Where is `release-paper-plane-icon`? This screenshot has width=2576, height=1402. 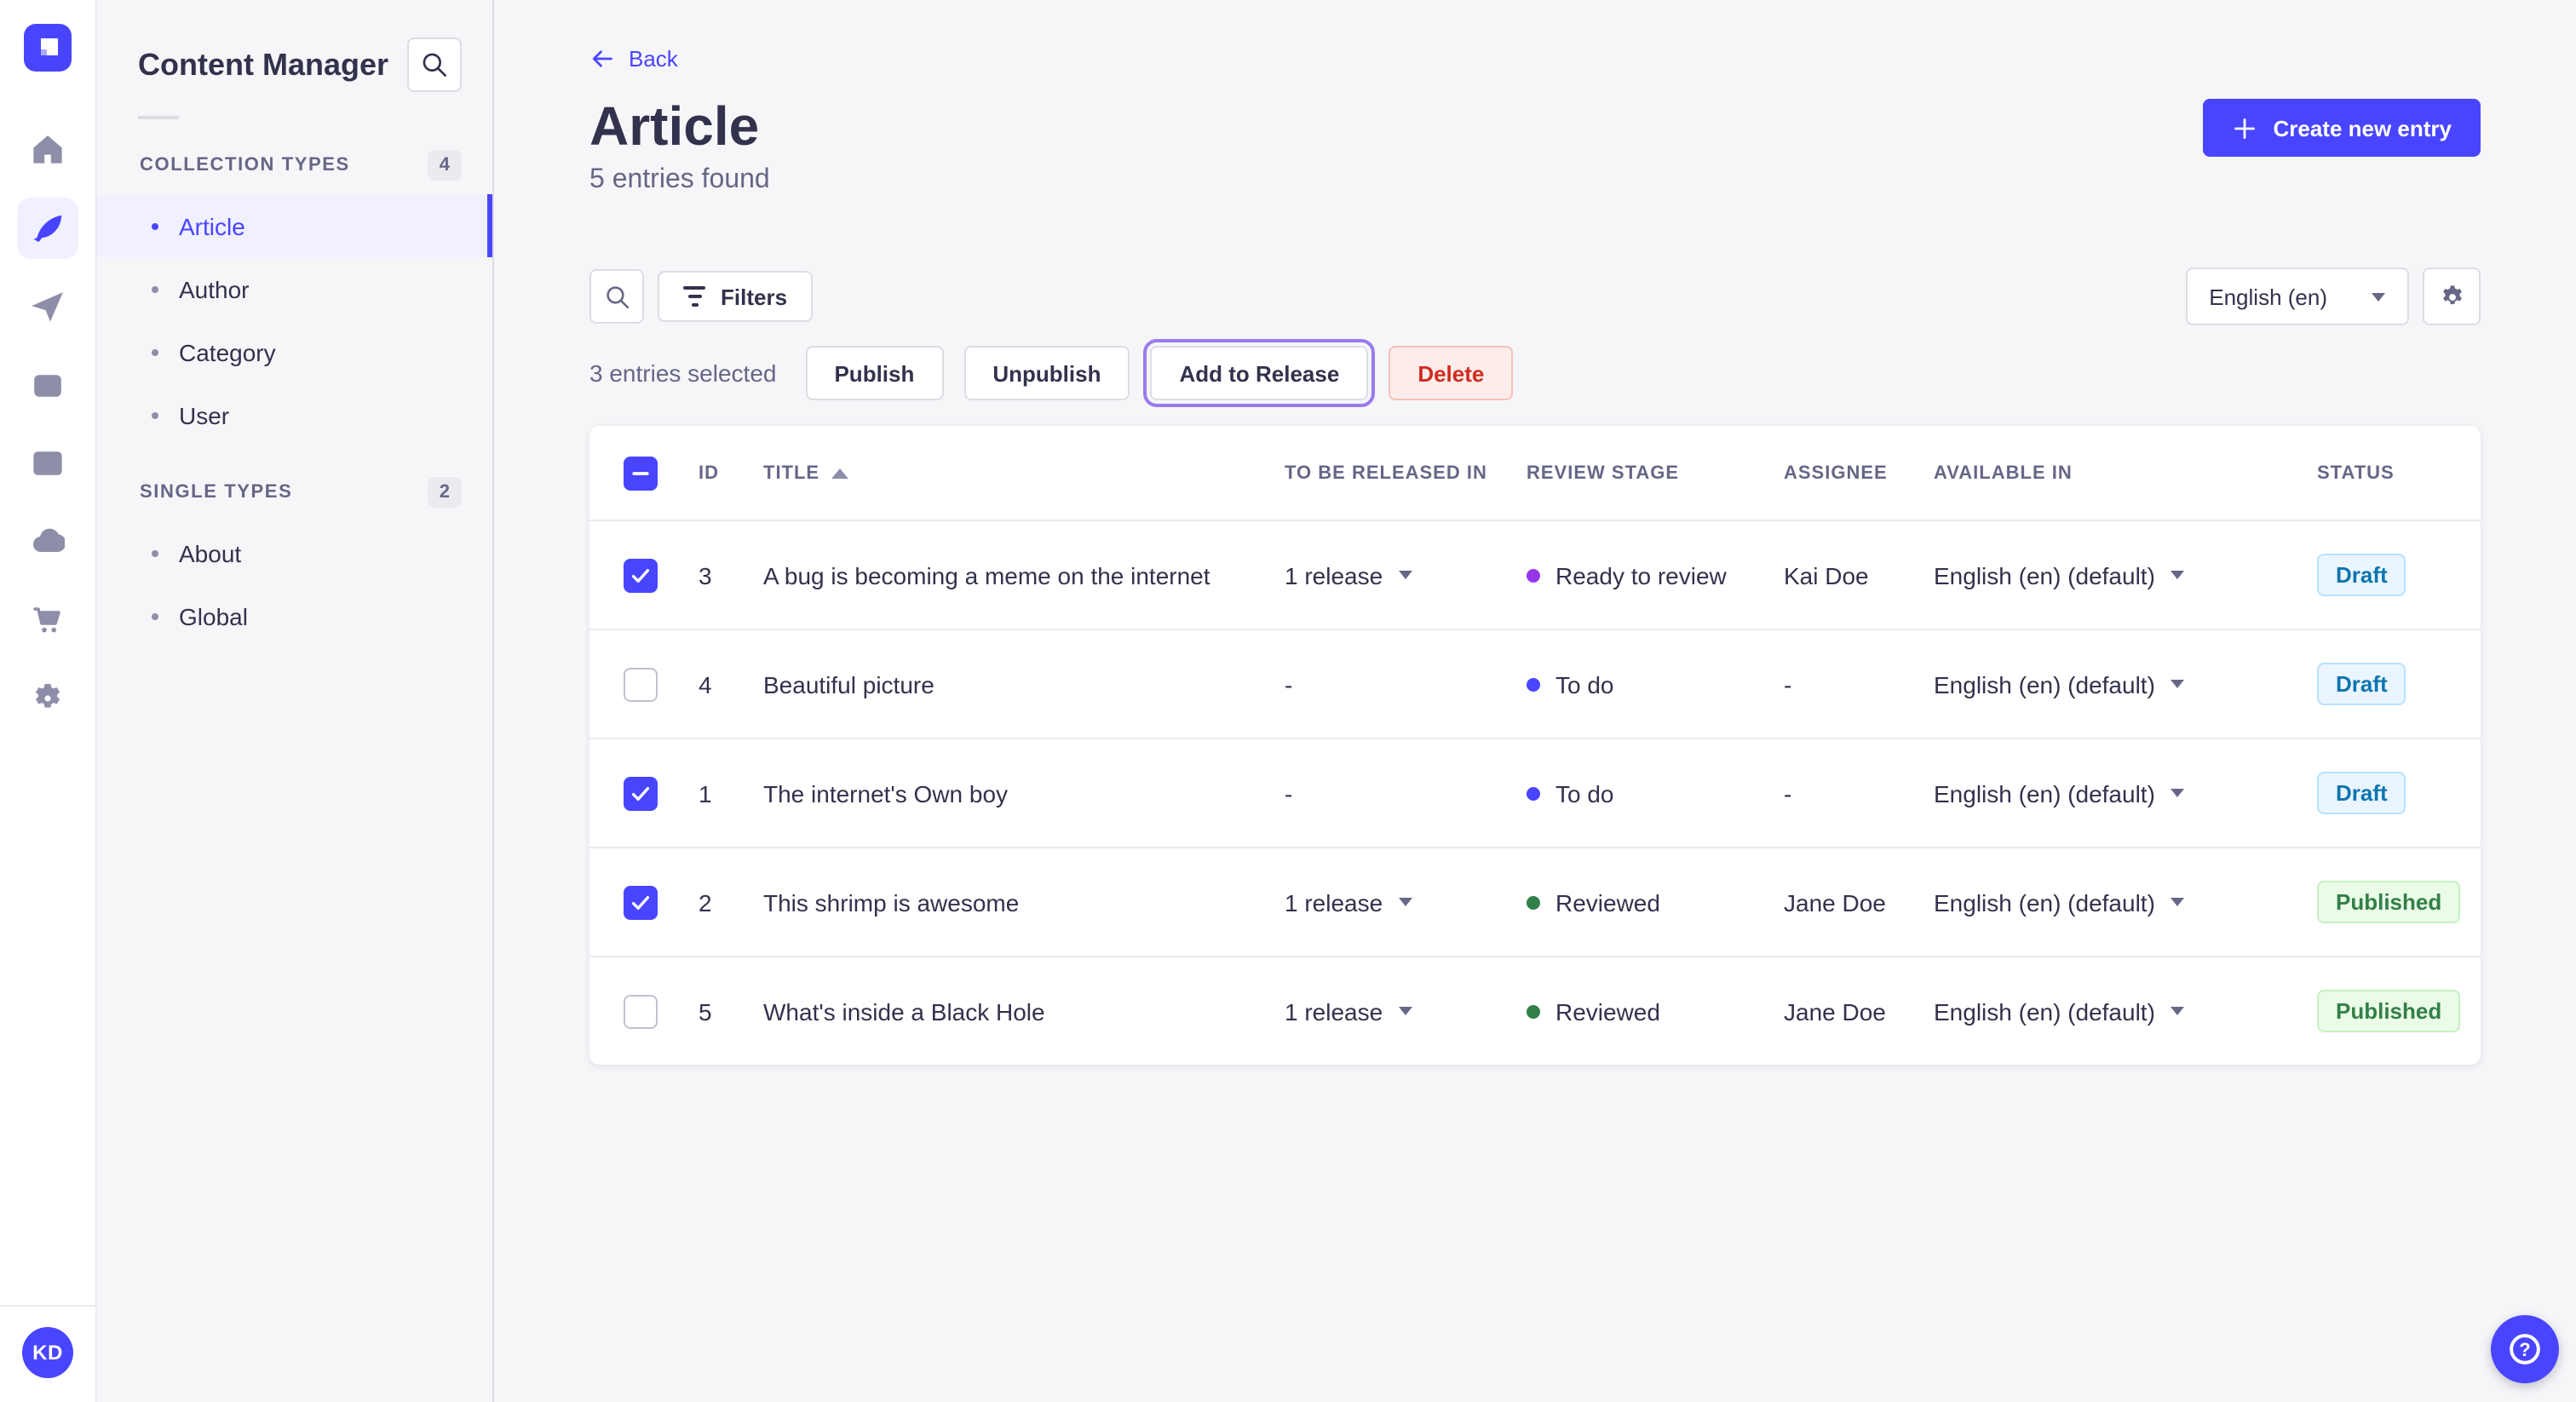
release-paper-plane-icon is located at coordinates (48, 306).